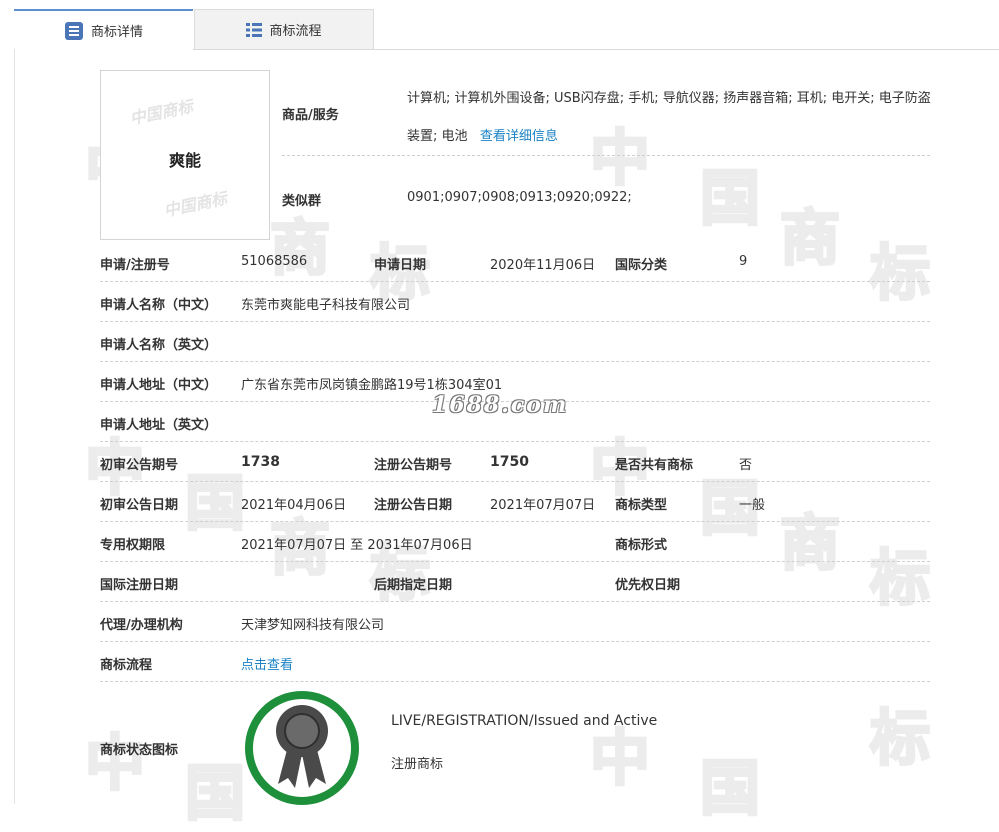  Describe the element at coordinates (159, 425) in the screenshot. I see `address-en-label: 申请人地址（英文）` at that location.